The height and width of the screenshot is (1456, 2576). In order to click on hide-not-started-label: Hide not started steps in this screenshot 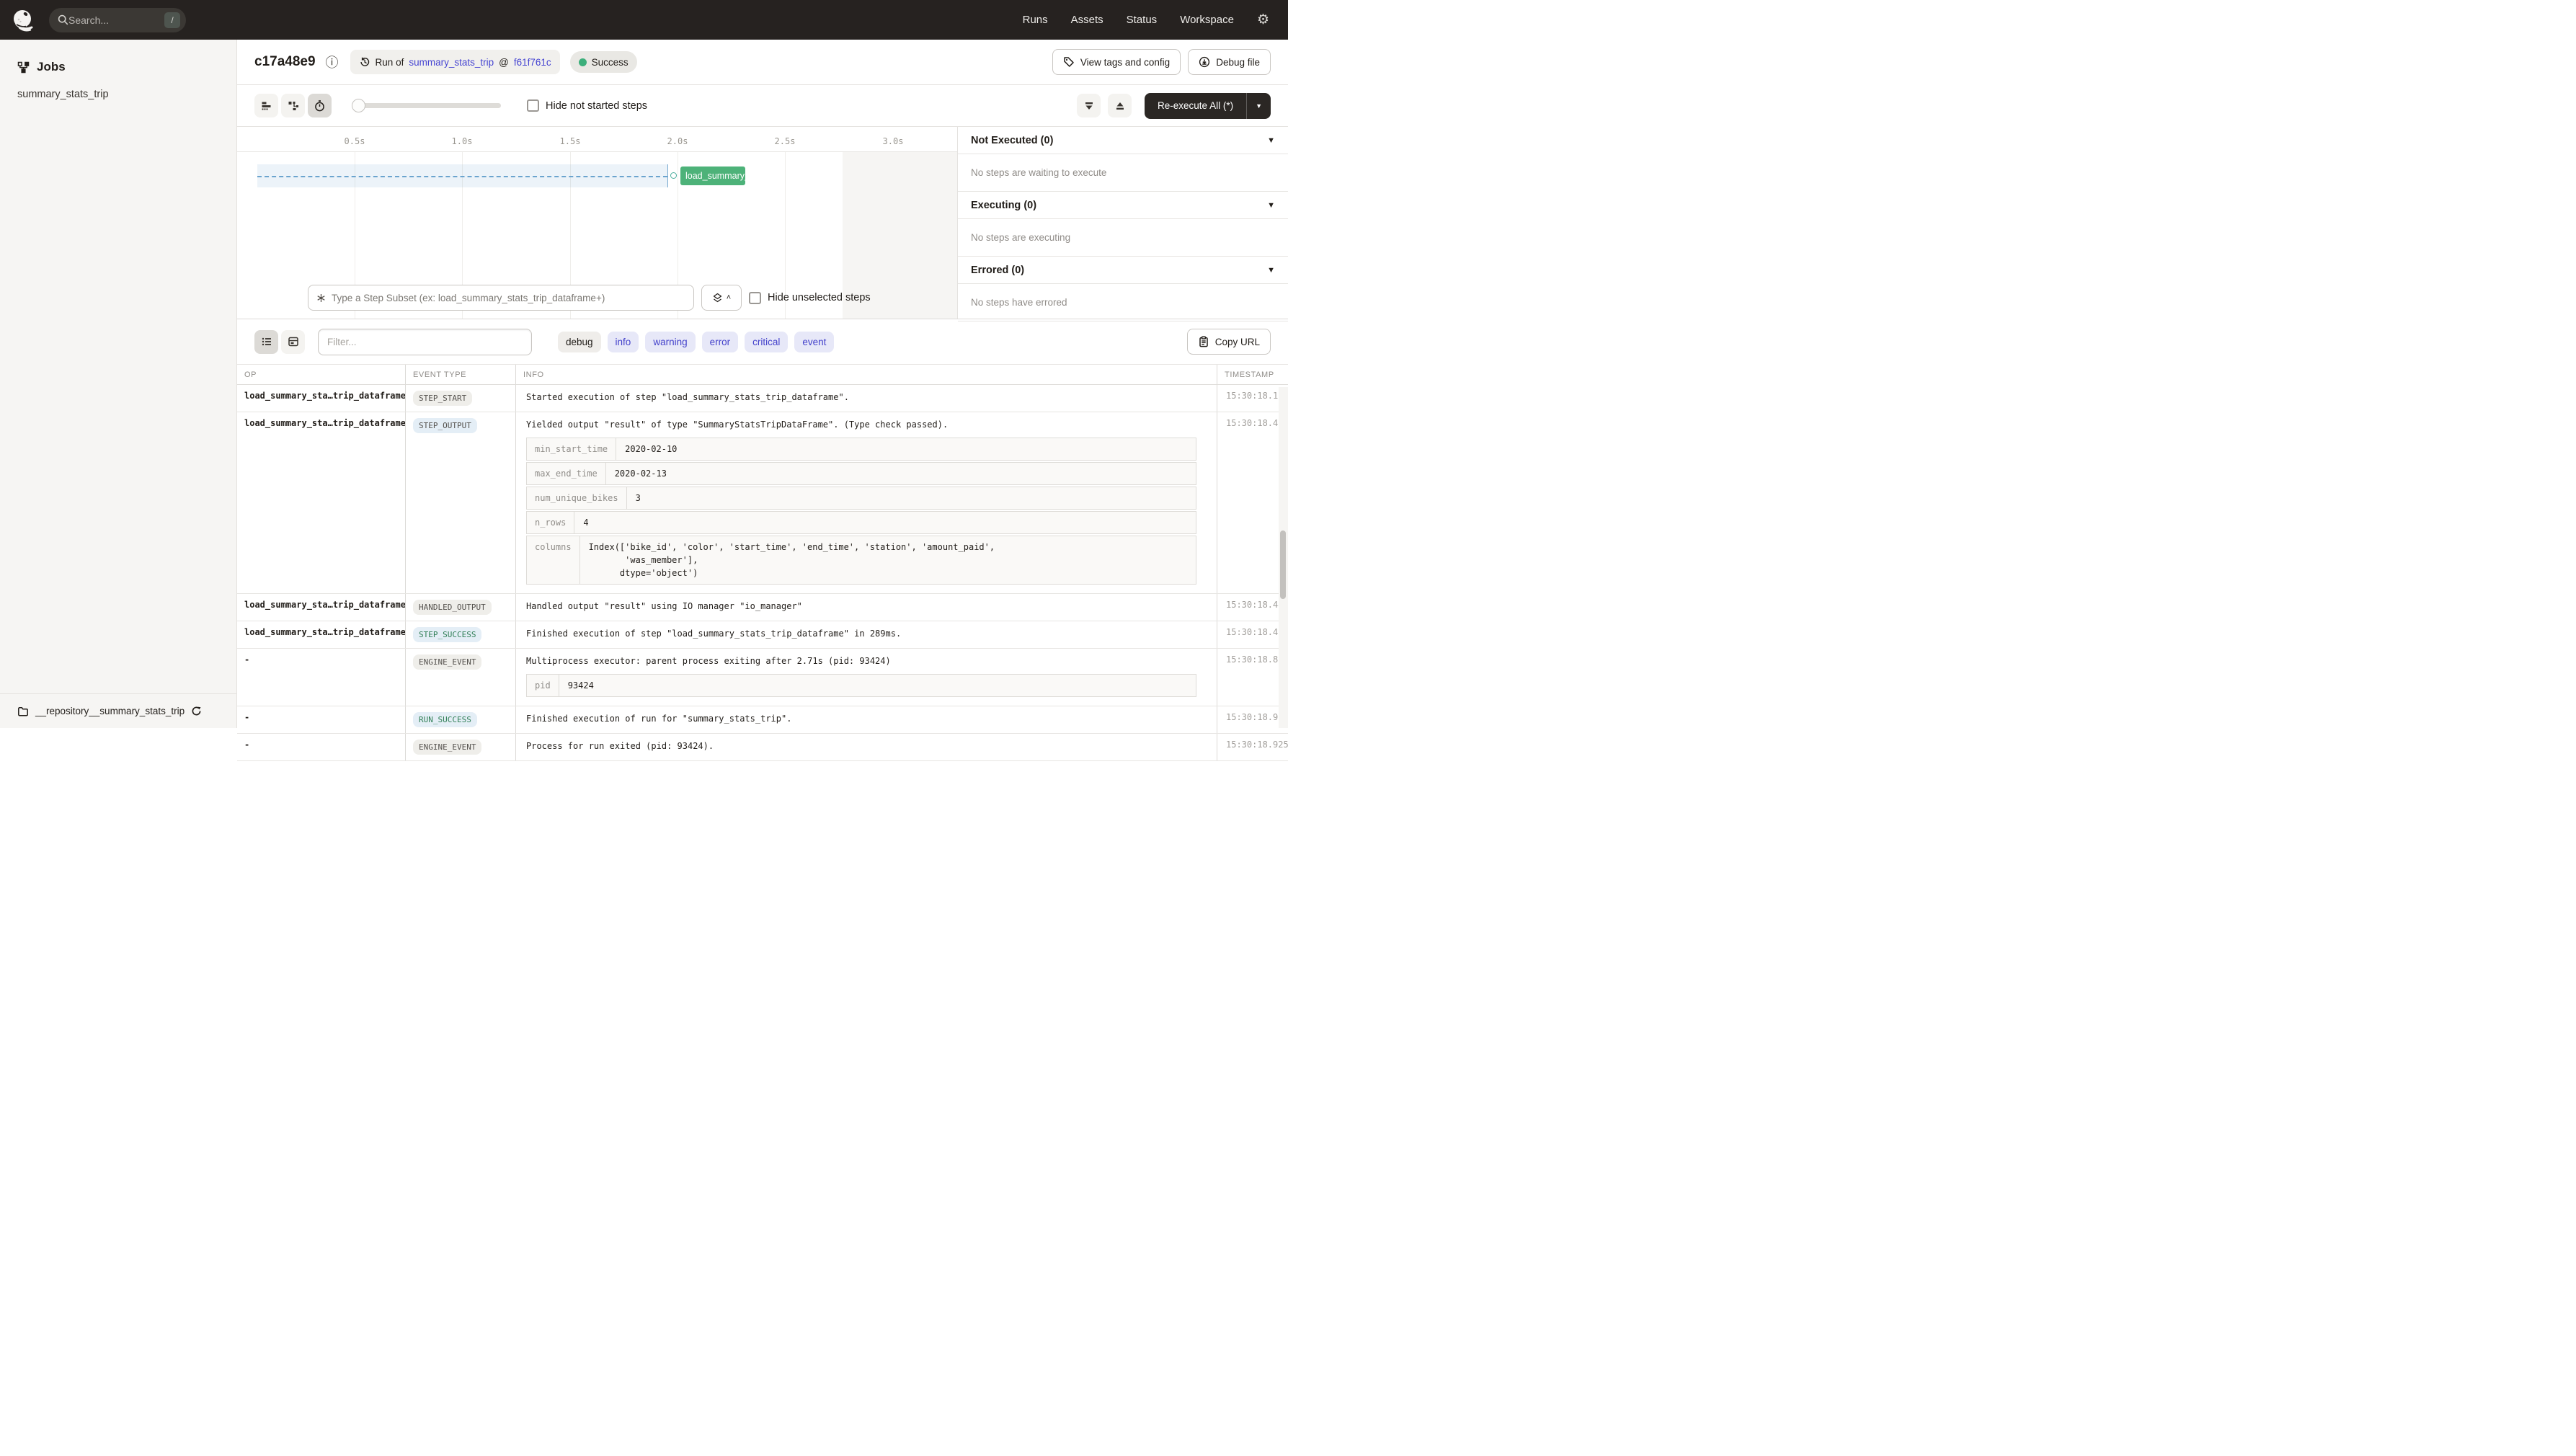, I will do `click(597, 105)`.